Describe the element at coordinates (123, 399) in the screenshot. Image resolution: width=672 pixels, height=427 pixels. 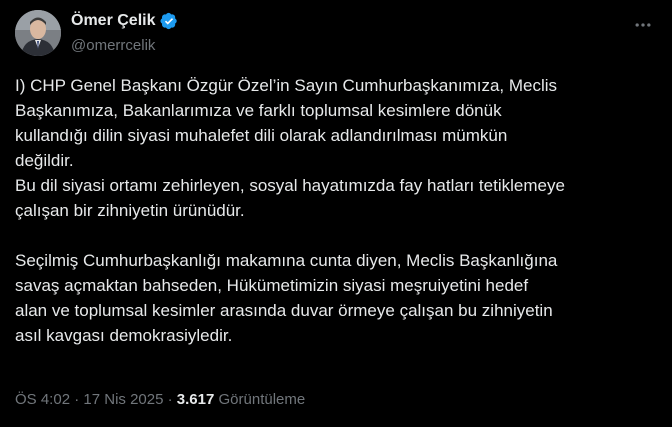
I see `tweet-date: 17 Nis 2025` at that location.